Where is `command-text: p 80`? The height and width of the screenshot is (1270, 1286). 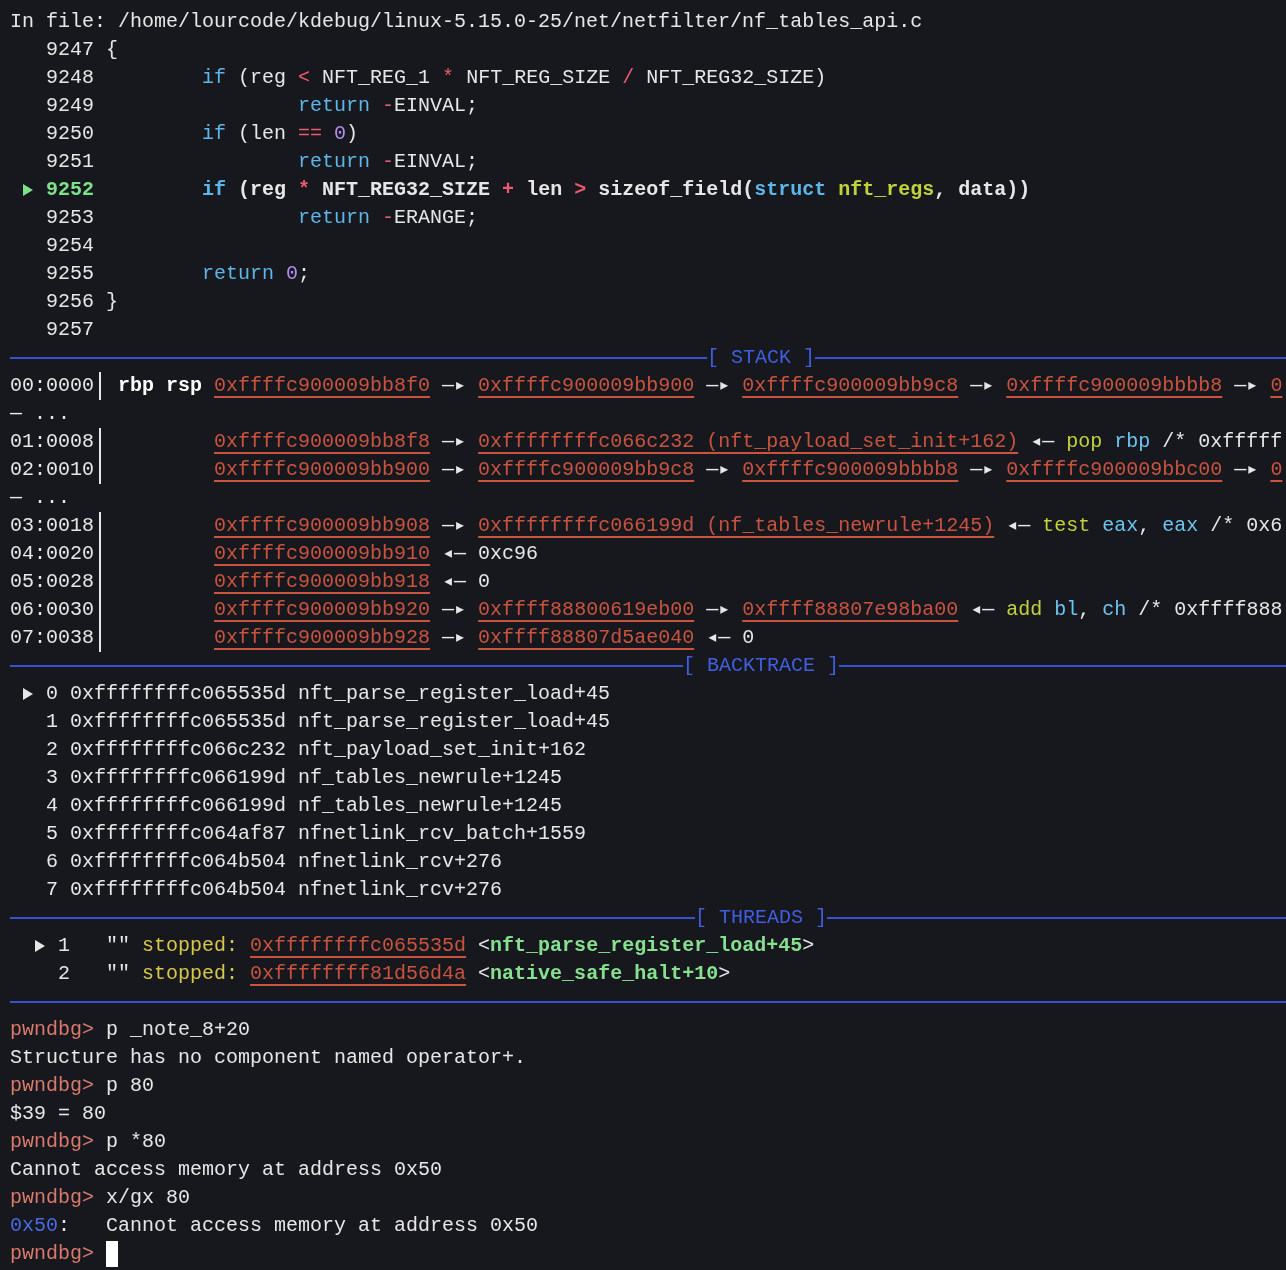
command-text: p 80 is located at coordinates (130, 1086).